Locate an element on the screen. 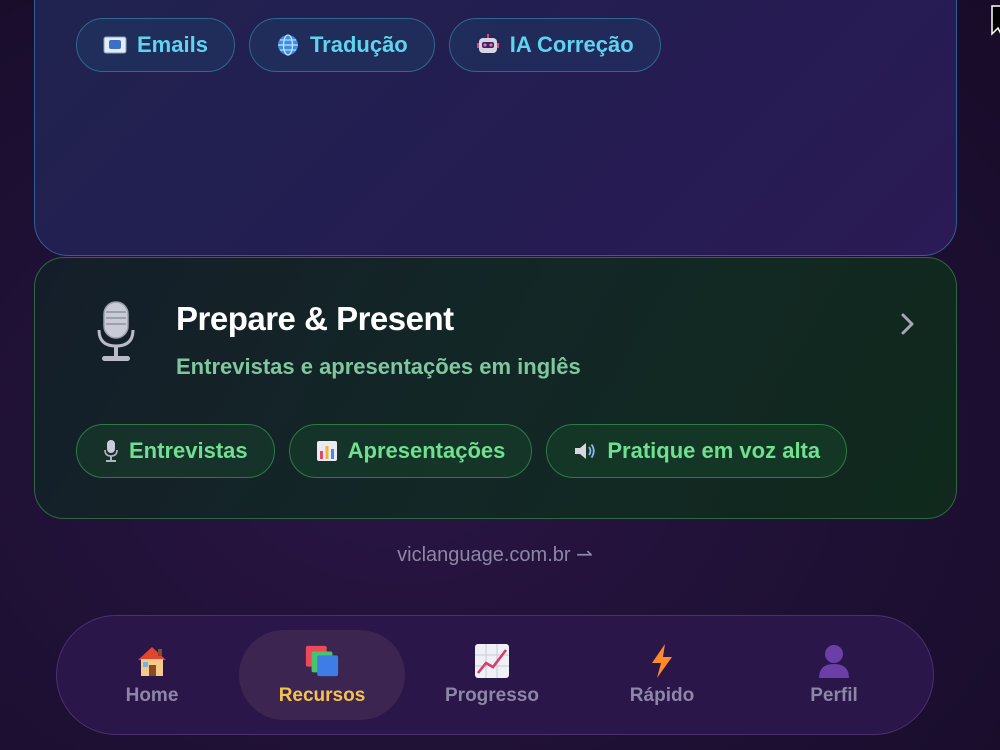  lightning-icon is located at coordinates (662, 661).